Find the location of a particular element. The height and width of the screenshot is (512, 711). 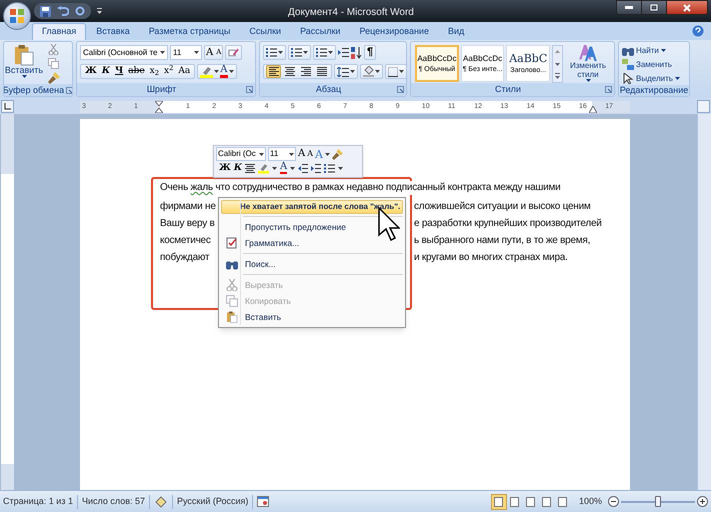

tab-stop-icon is located at coordinates (7, 106).